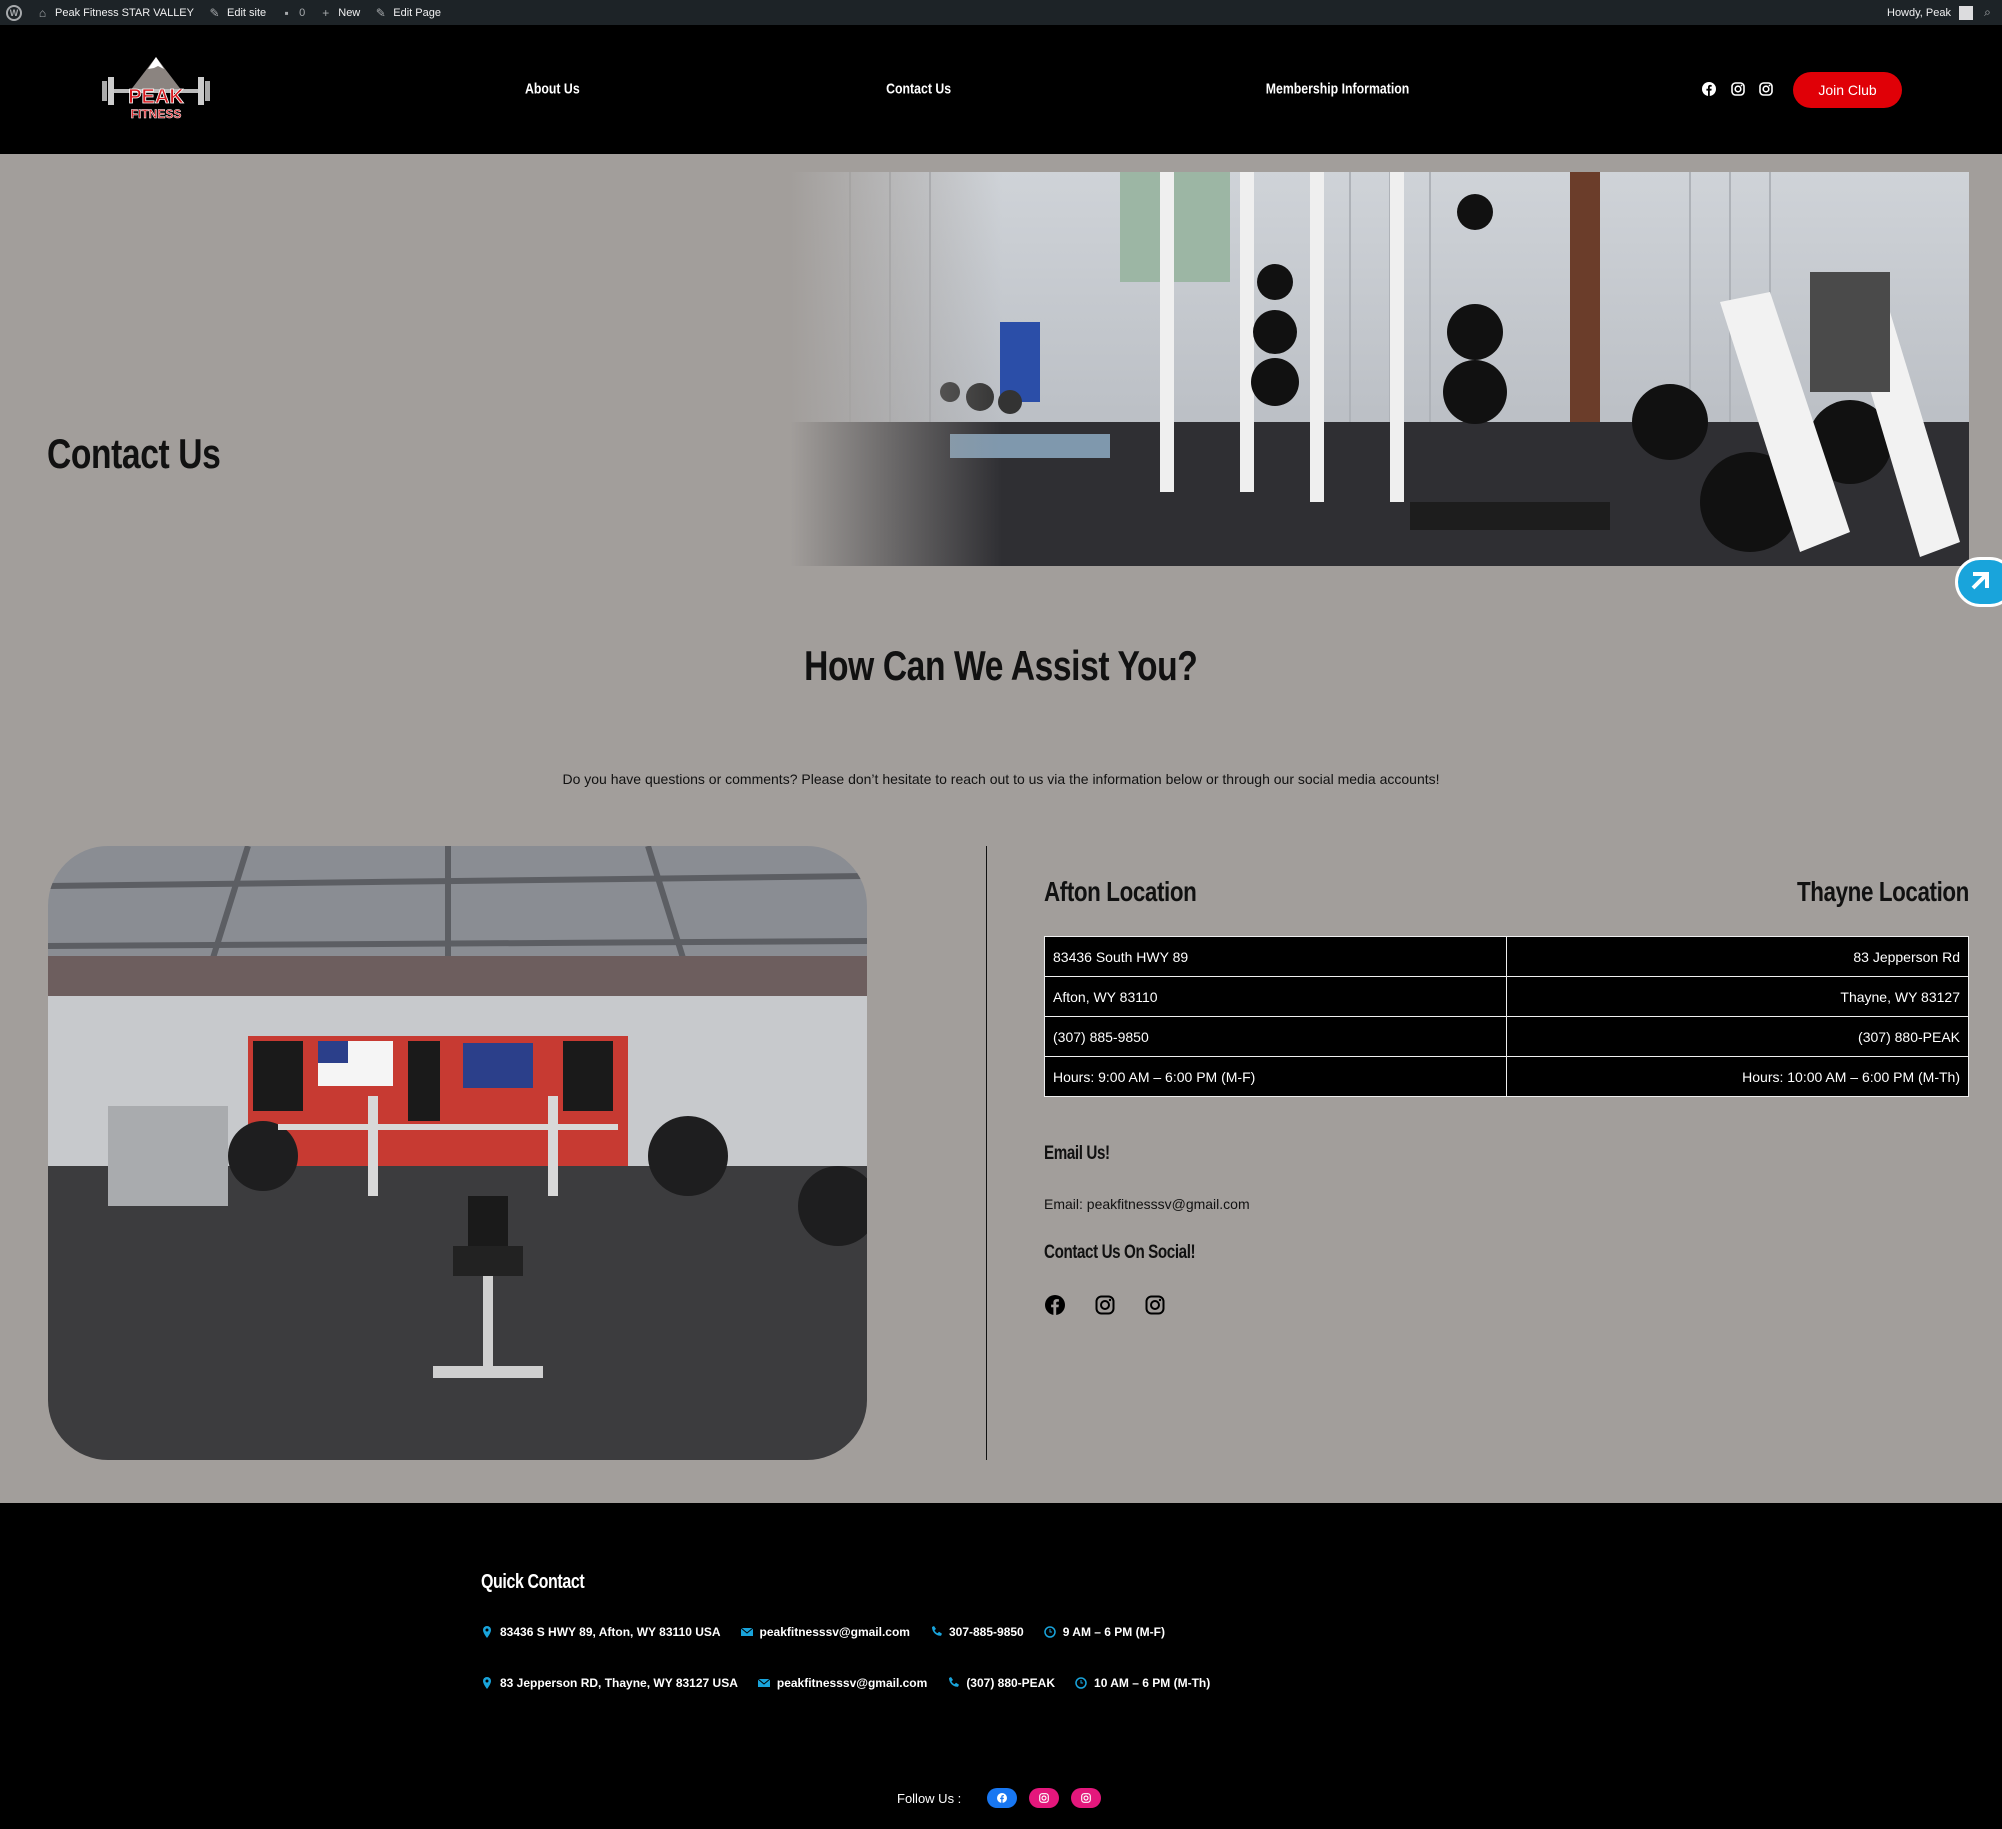  Describe the element at coordinates (246, 12) in the screenshot. I see `admin-edit-site-label: Edit site` at that location.